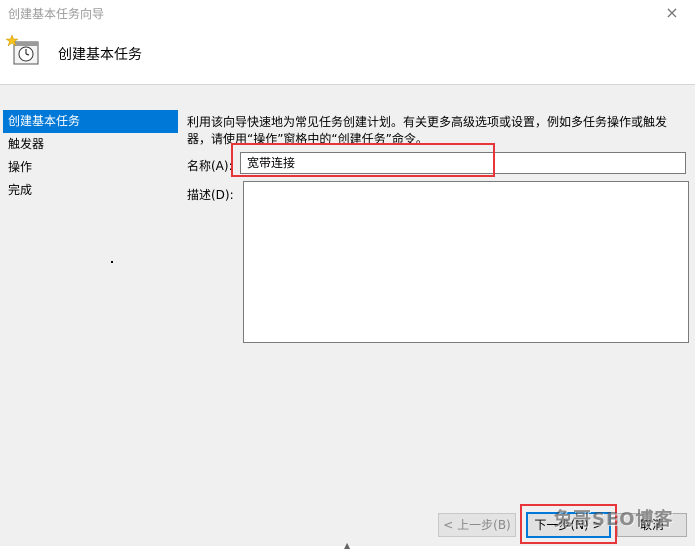 The height and width of the screenshot is (550, 695). What do you see at coordinates (347, 12) in the screenshot?
I see `title-bar: 创建基本任务向导 ×` at bounding box center [347, 12].